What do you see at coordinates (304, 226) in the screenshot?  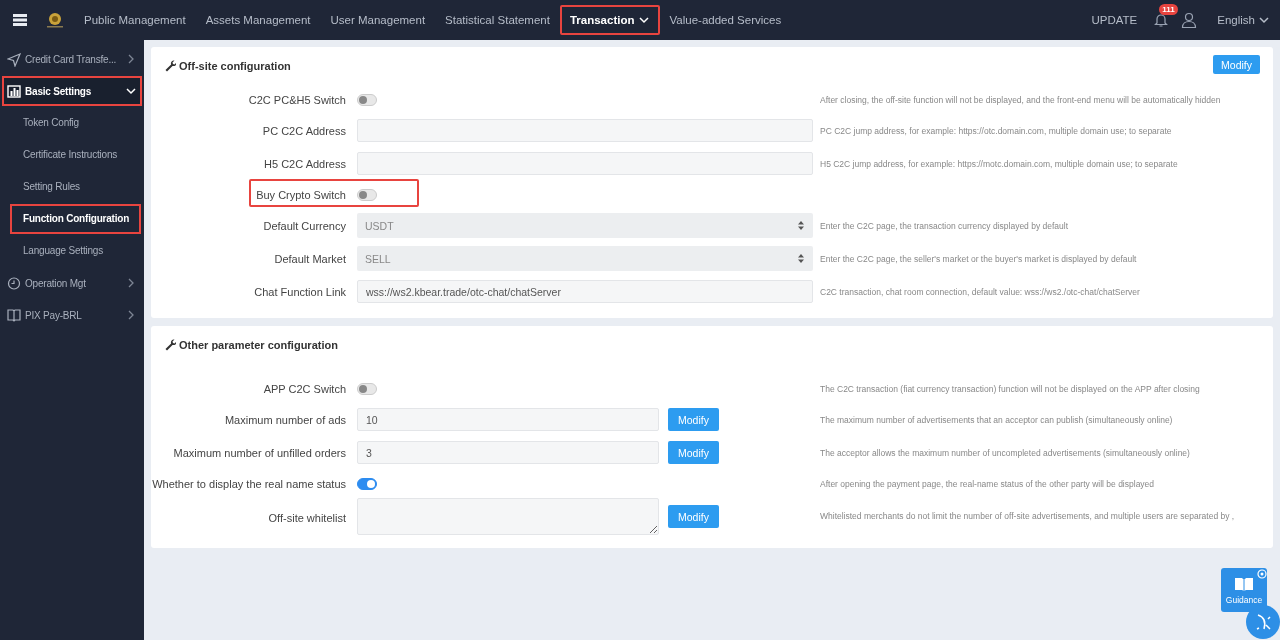 I see `field-label: Default Currency` at bounding box center [304, 226].